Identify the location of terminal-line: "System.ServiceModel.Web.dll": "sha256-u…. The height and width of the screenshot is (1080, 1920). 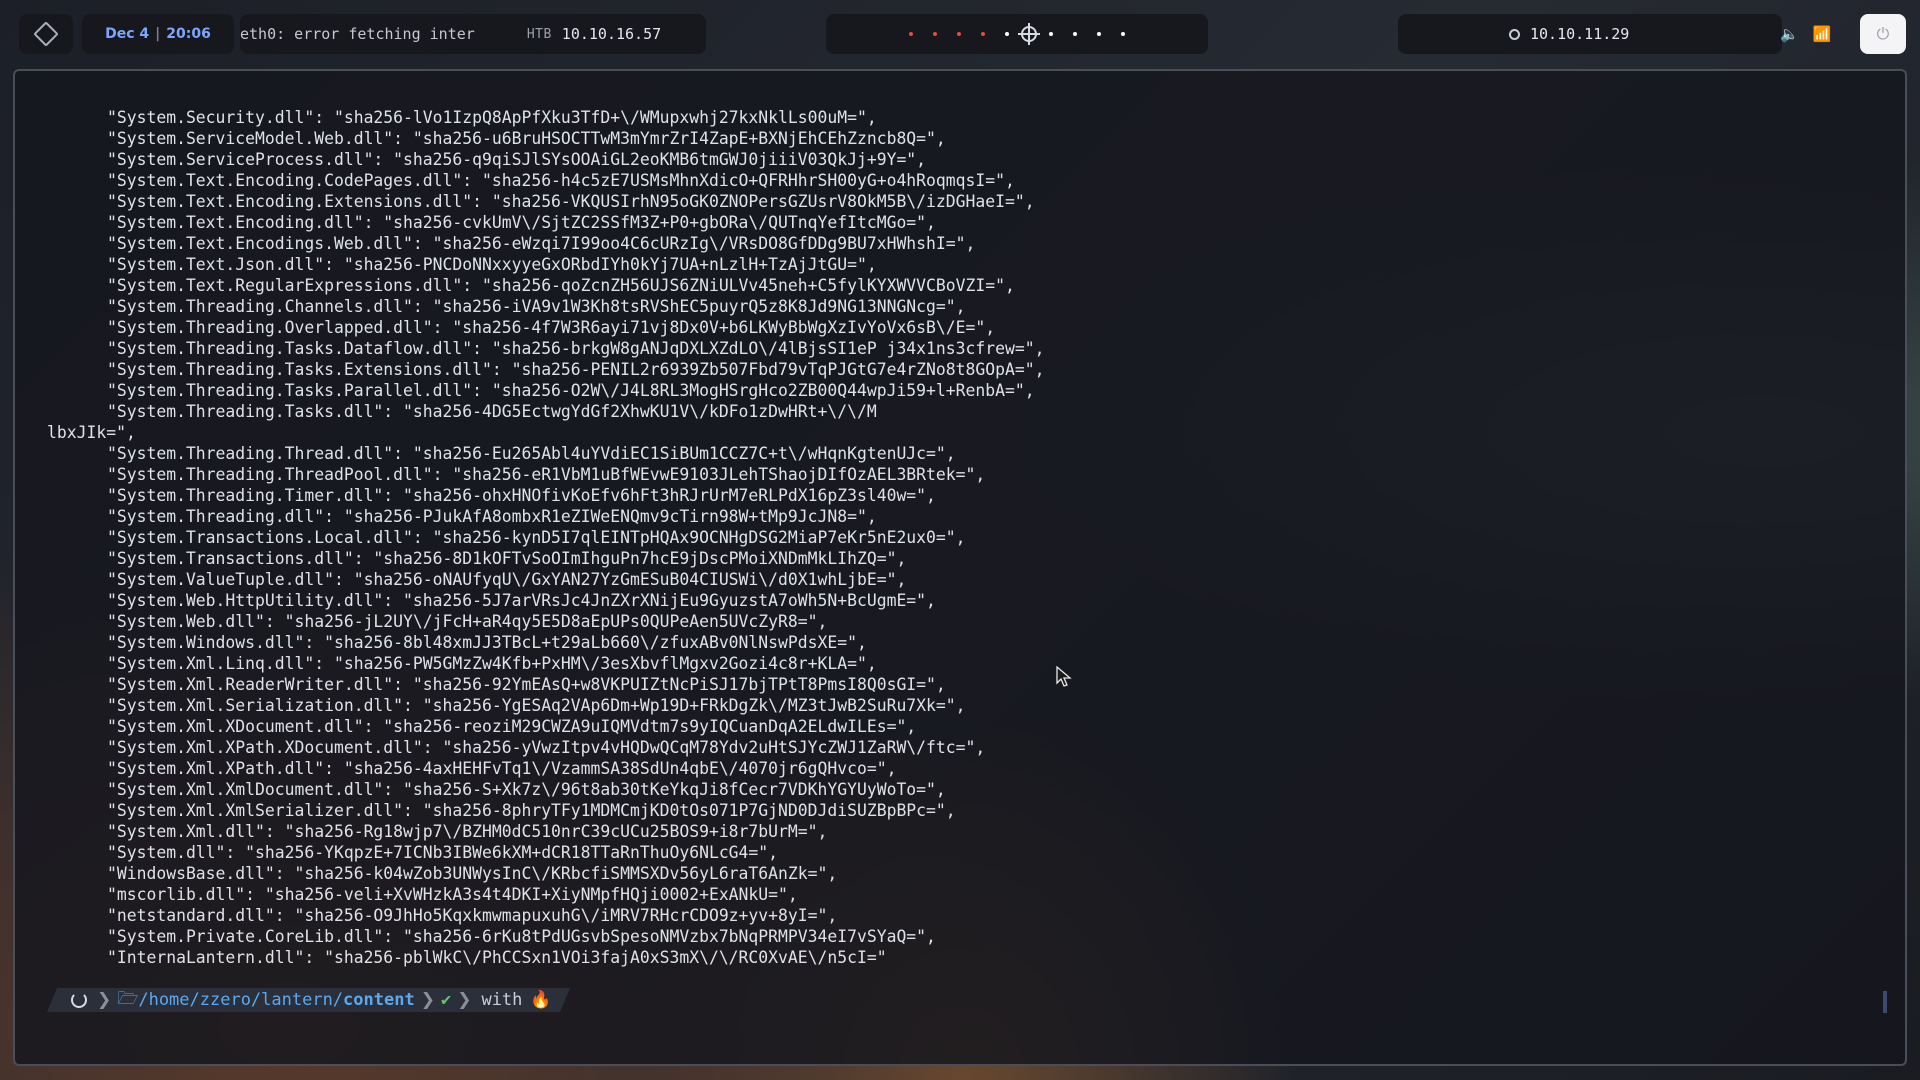
(526, 138).